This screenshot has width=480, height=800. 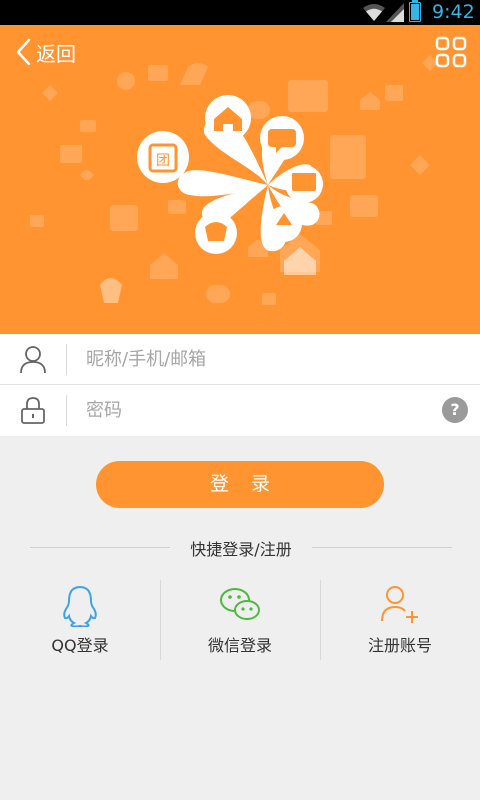 I want to click on qq-login-label: QQ登录, so click(x=80, y=645).